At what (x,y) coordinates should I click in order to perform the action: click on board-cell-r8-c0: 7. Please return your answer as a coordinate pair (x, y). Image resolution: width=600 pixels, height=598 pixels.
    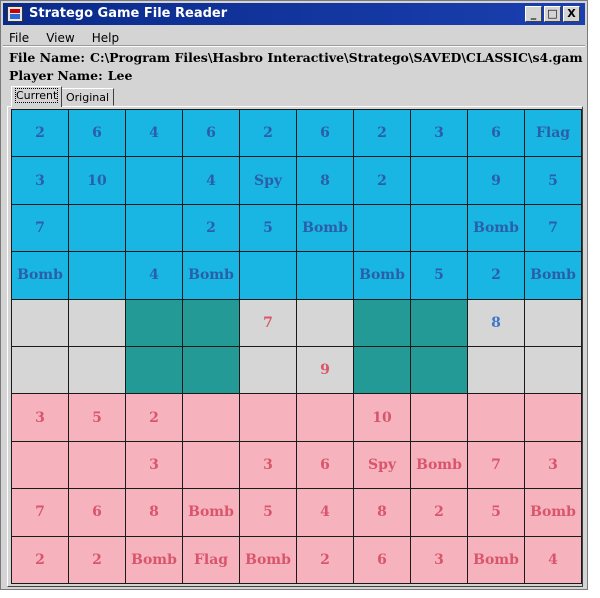
    Looking at the image, I should click on (40, 513).